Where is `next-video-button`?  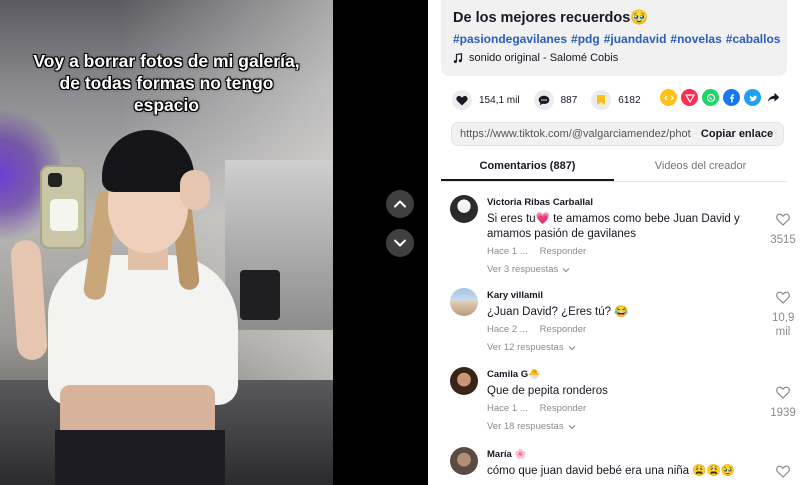 next-video-button is located at coordinates (400, 243).